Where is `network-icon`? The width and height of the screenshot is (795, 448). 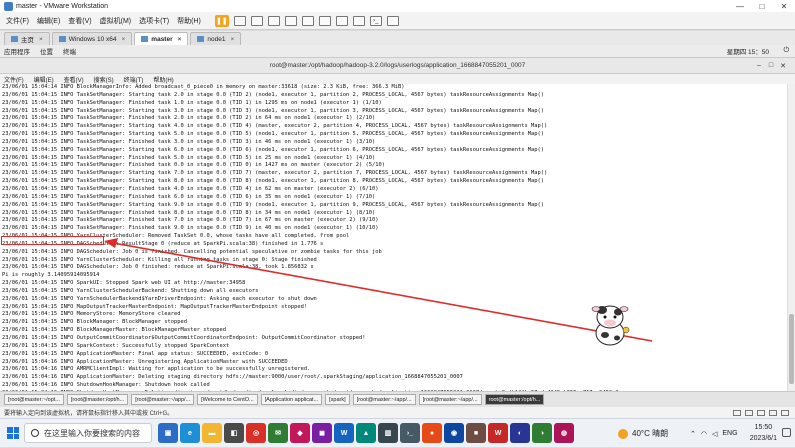
network-icon is located at coordinates (761, 412).